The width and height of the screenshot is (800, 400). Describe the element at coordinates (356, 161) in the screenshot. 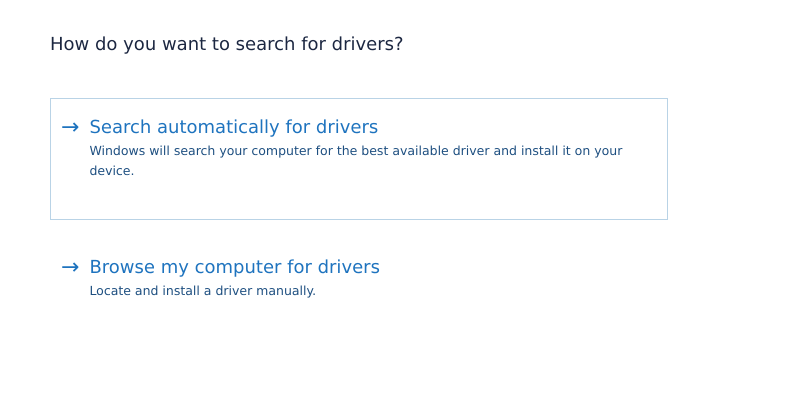

I see `option-description: Windows will search your computer for the best available driver and install it on your device.` at that location.